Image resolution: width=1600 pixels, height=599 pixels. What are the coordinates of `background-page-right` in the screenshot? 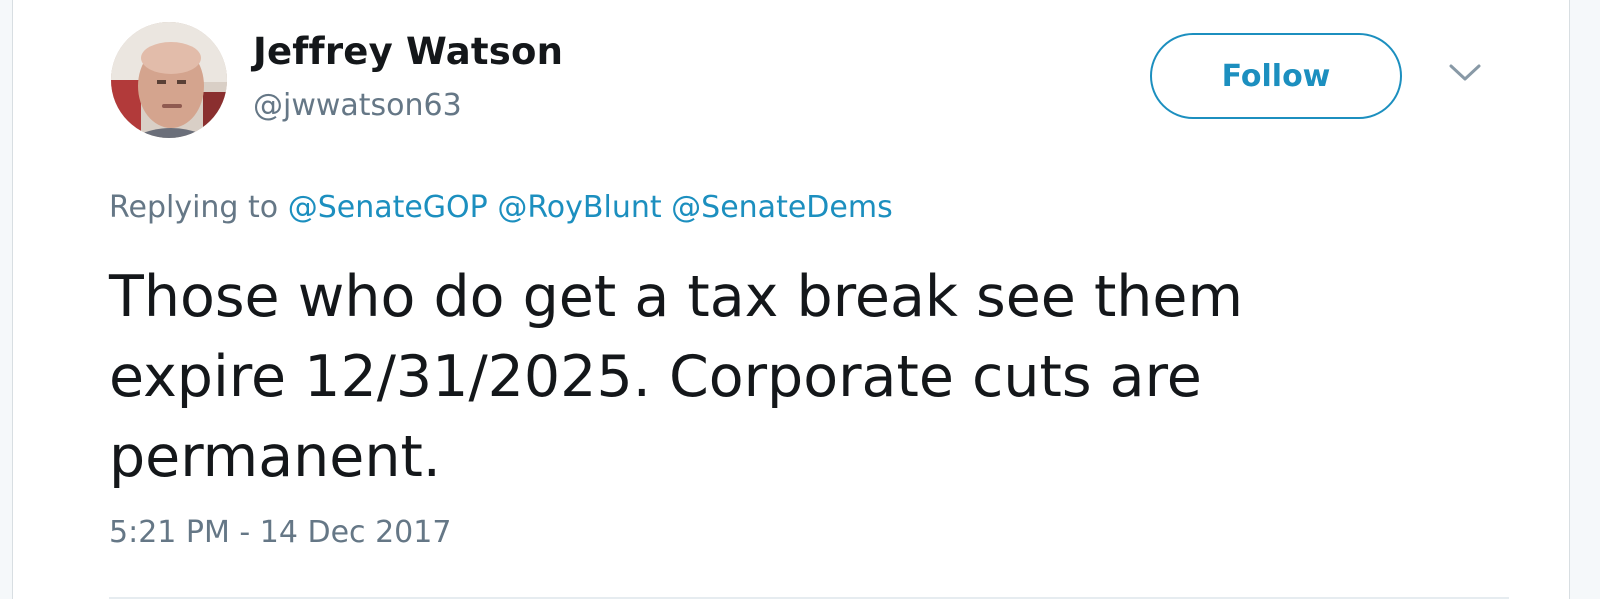 It's located at (1585, 299).